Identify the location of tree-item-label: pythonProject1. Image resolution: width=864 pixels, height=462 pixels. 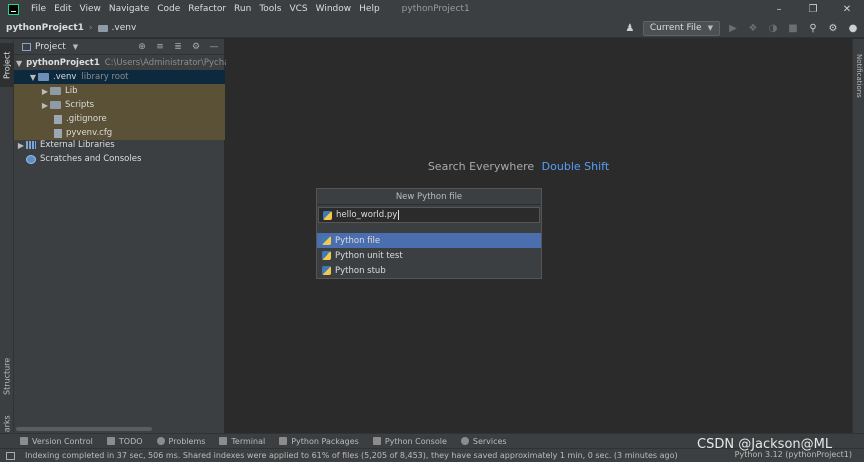
(63, 63).